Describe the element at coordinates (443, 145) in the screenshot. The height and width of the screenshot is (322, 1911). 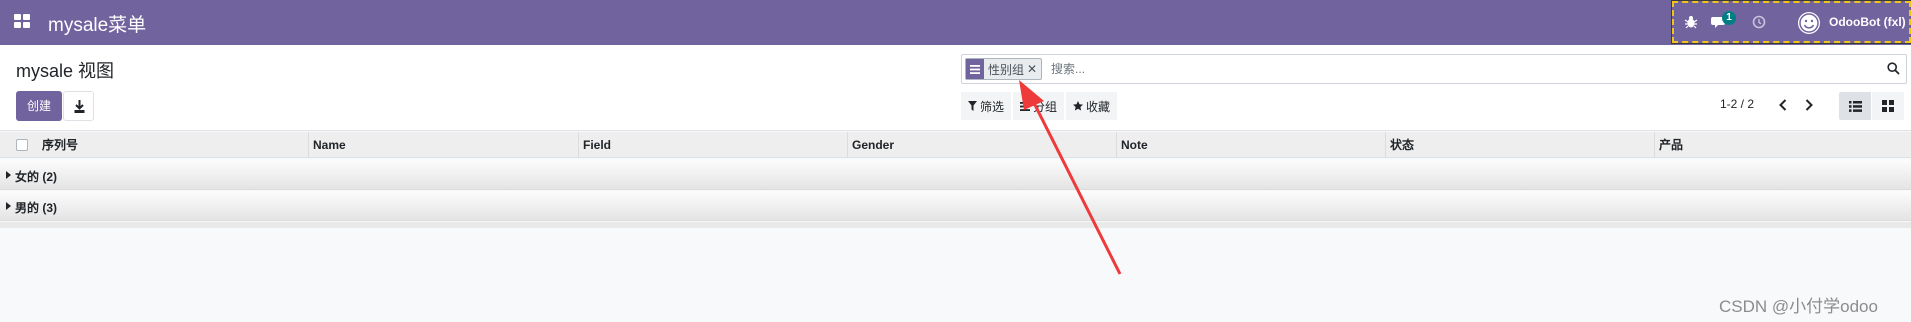
I see `column-header-name: Name` at that location.